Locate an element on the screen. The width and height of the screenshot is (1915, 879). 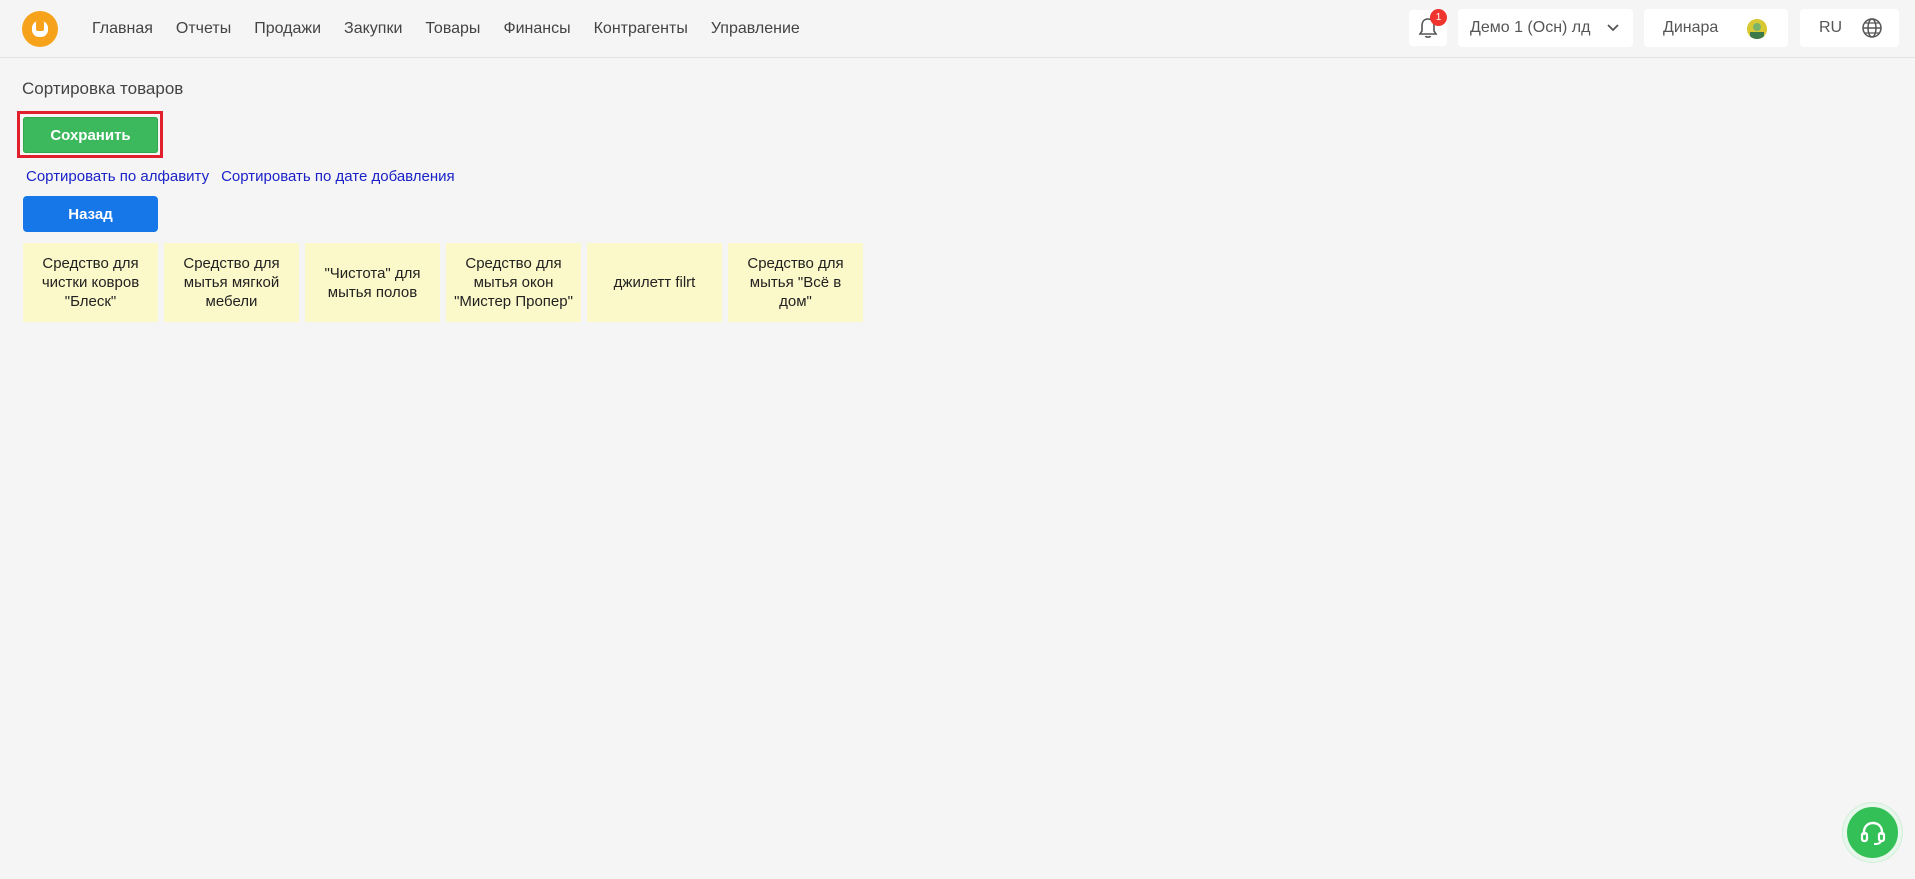
nav-item-management: Управление is located at coordinates (755, 29).